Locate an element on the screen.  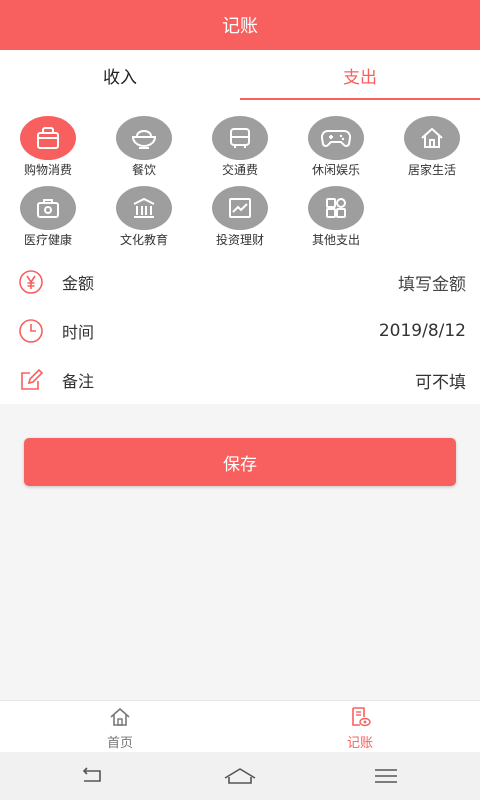
time-label: 时间 is located at coordinates (78, 332).